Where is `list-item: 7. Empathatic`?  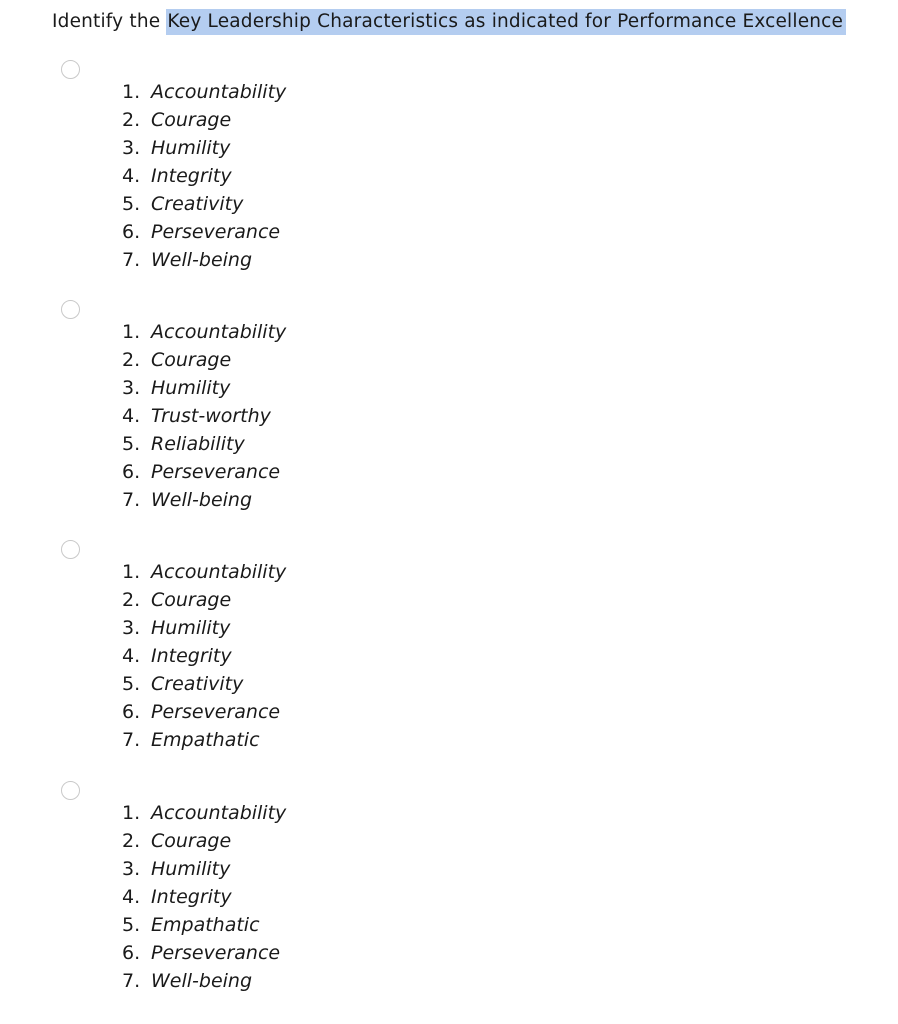
list-item: 7. Empathatic is located at coordinates (204, 740).